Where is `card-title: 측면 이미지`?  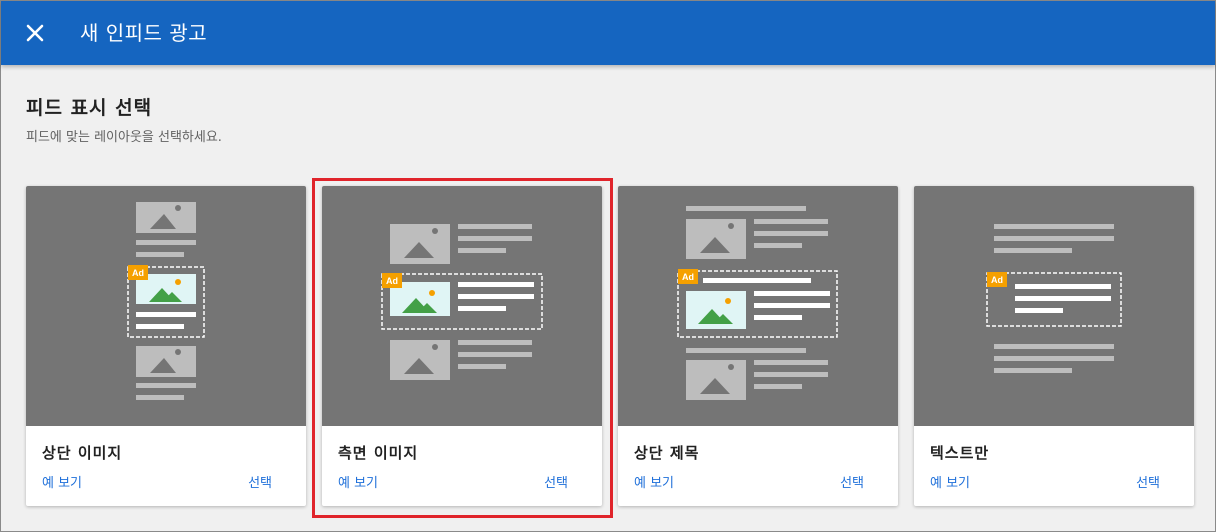 card-title: 측면 이미지 is located at coordinates (378, 453).